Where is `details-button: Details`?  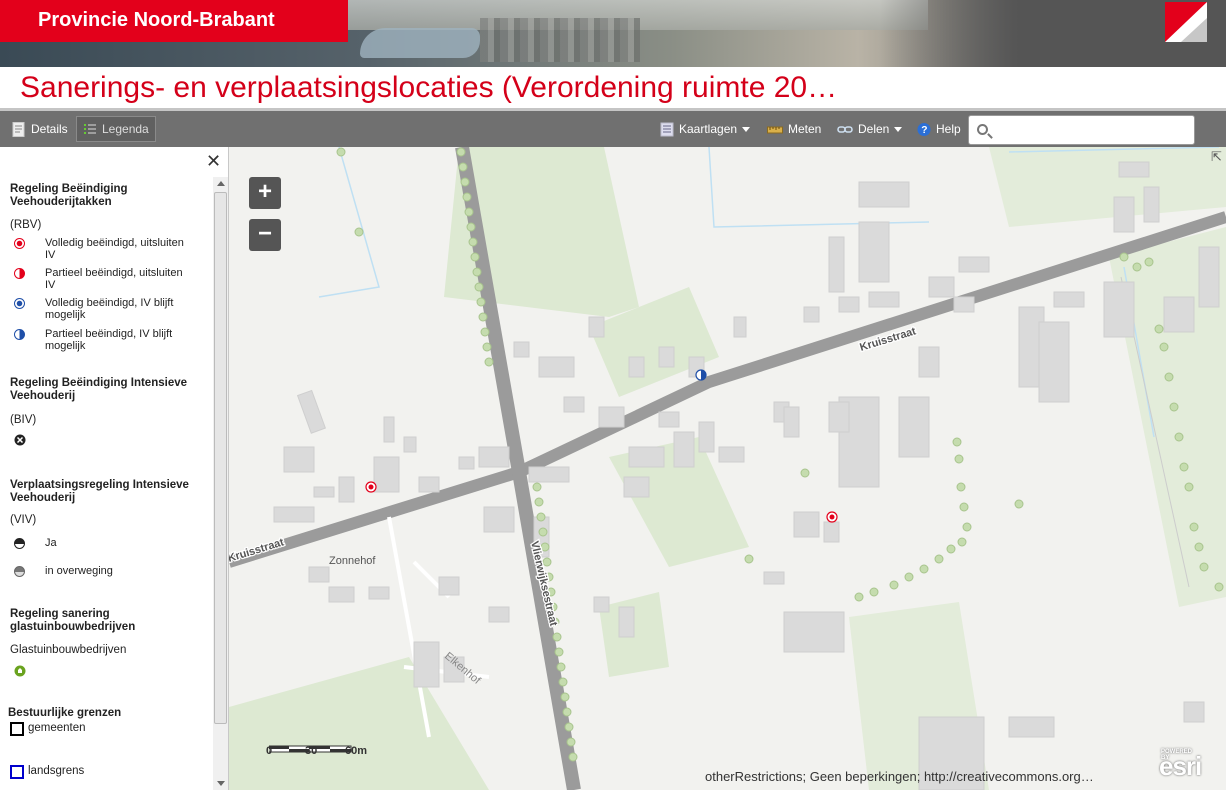
details-button: Details is located at coordinates (40, 129).